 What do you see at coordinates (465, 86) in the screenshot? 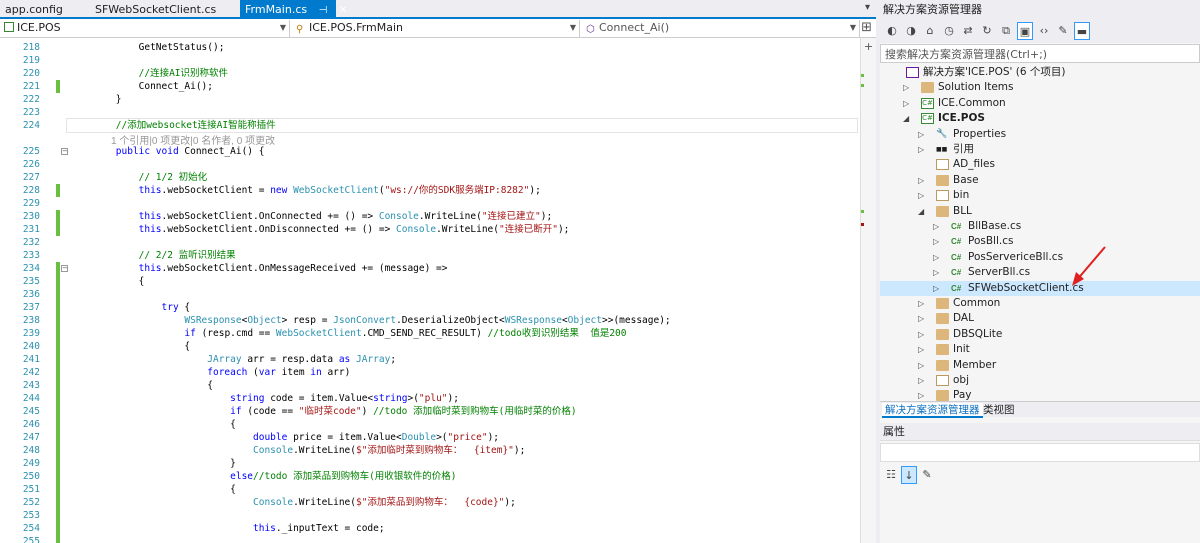
I see `code-line: Connect_Ai();` at bounding box center [465, 86].